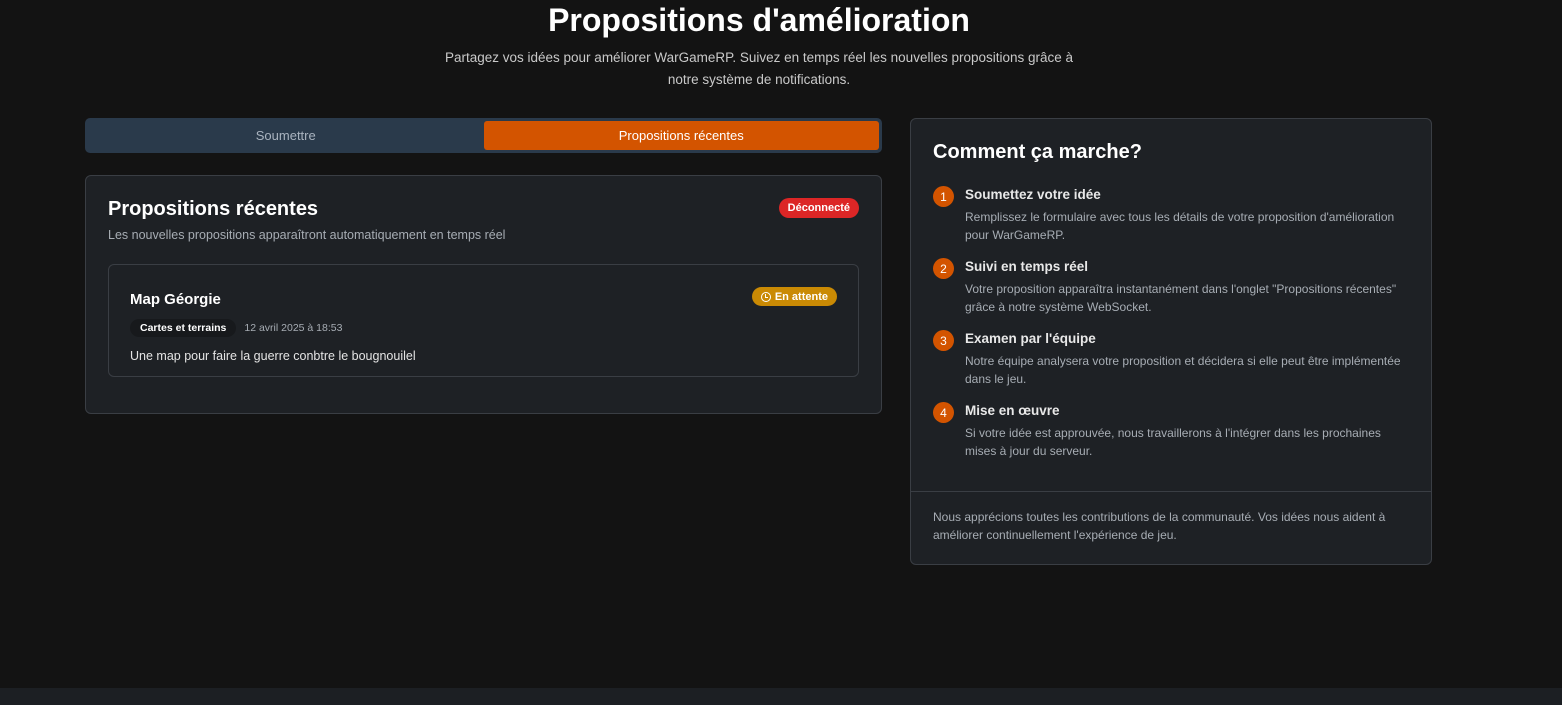  I want to click on step-number-badge: 1, so click(943, 196).